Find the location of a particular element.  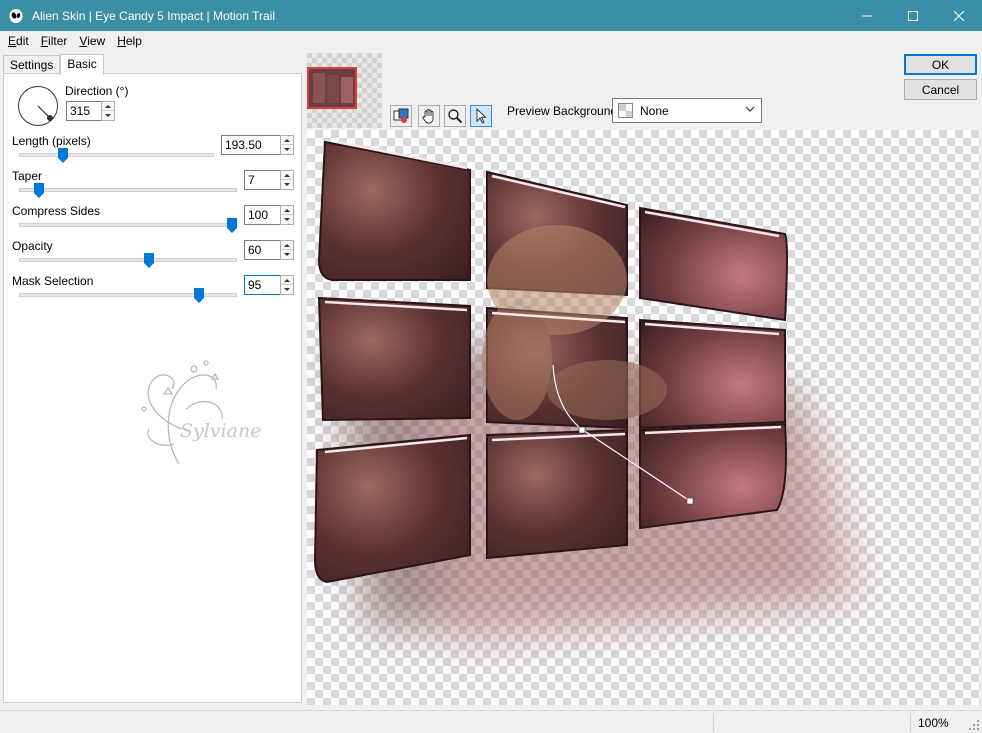

mask-selection-label: Mask Selection is located at coordinates (53, 281).